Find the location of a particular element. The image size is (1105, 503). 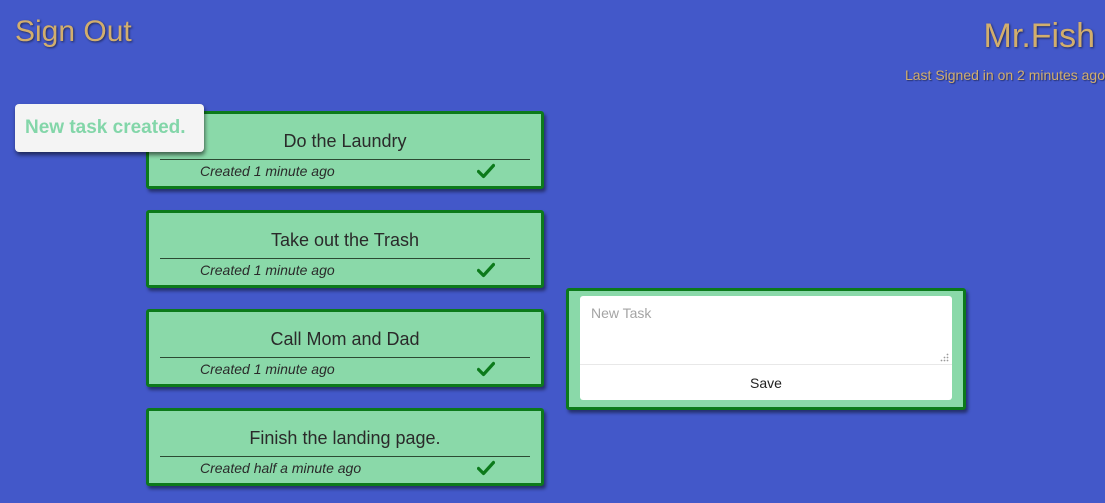

new-task-form: Save is located at coordinates (766, 348).